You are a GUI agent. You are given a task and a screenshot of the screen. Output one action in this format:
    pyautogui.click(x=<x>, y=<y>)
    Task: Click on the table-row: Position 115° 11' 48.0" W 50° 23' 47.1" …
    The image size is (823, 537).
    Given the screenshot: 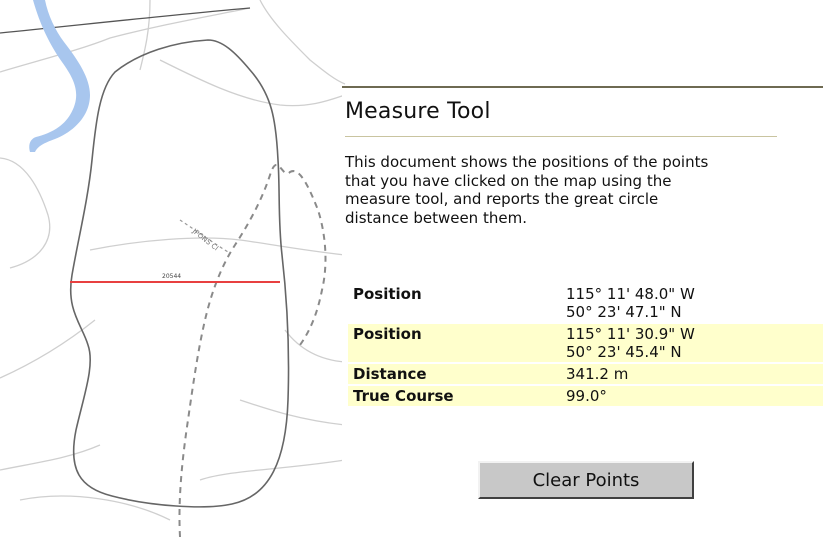 What is the action you would take?
    pyautogui.click(x=585, y=303)
    